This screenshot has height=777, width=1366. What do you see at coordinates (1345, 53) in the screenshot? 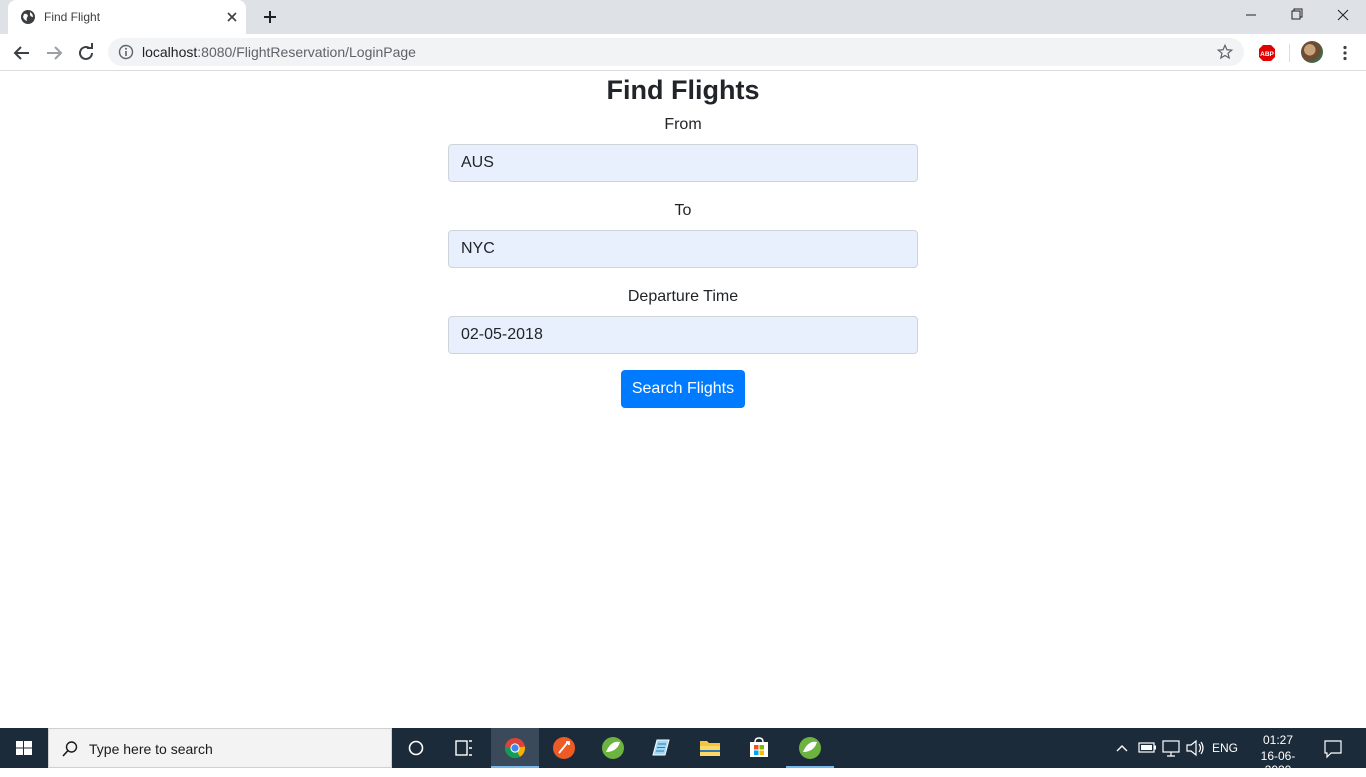
I see `more-menu-icon` at bounding box center [1345, 53].